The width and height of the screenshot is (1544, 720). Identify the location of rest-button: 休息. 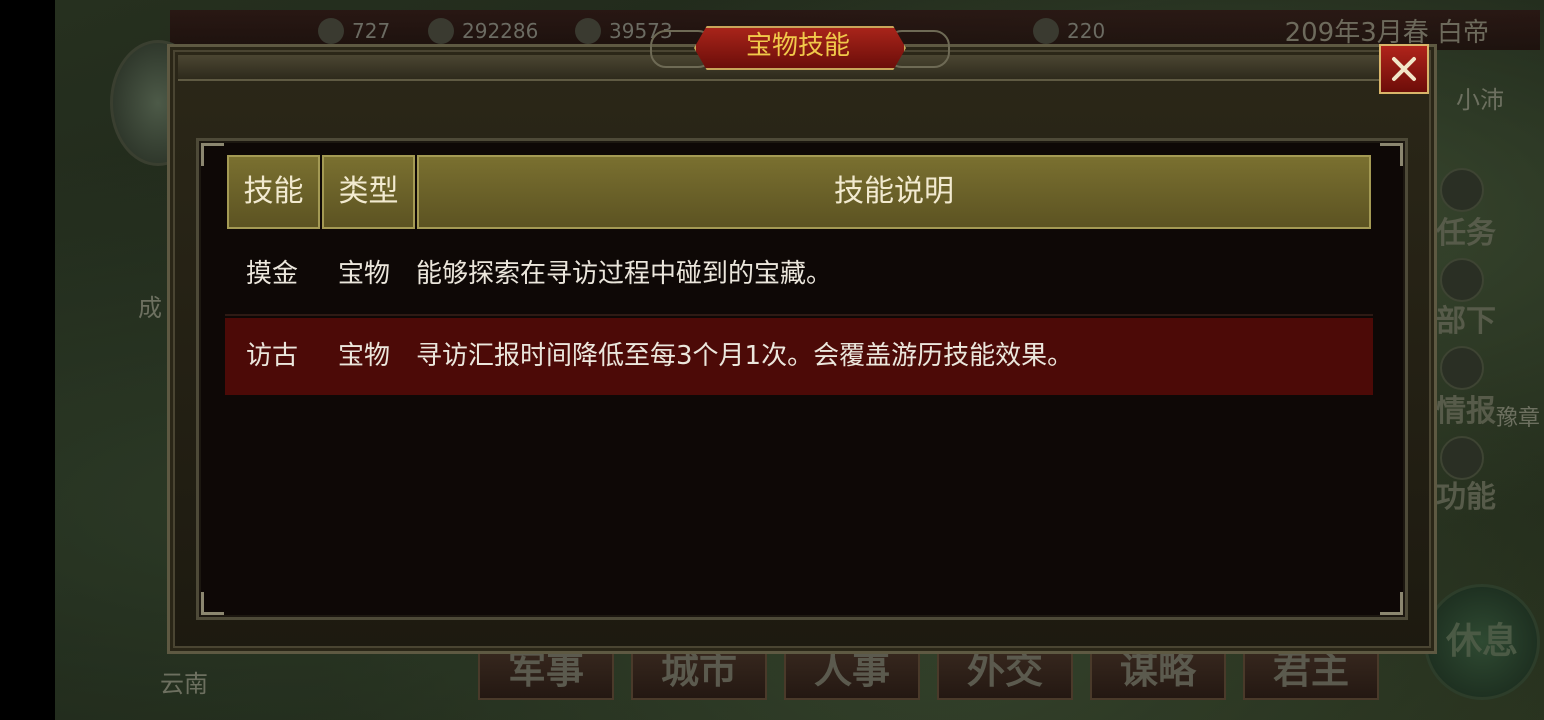
(1482, 642).